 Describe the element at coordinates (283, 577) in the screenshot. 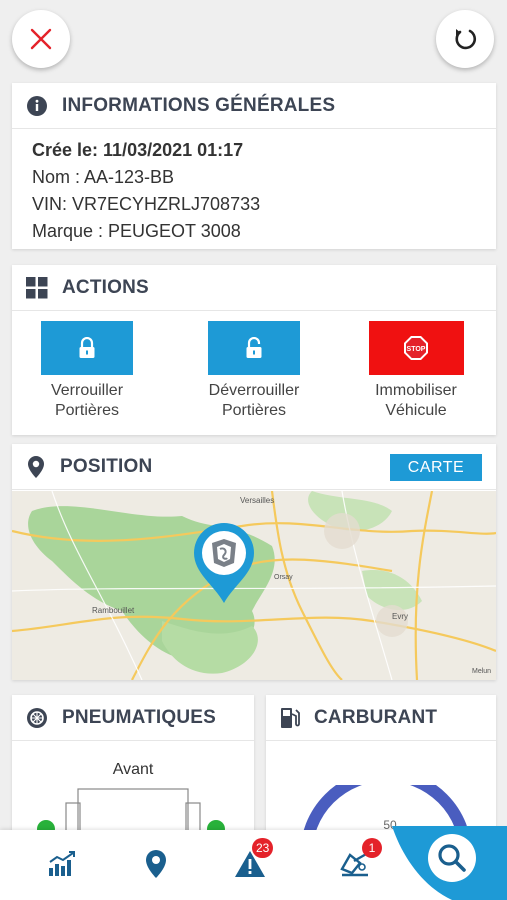

I see `map-label-orsay: Orsay` at that location.